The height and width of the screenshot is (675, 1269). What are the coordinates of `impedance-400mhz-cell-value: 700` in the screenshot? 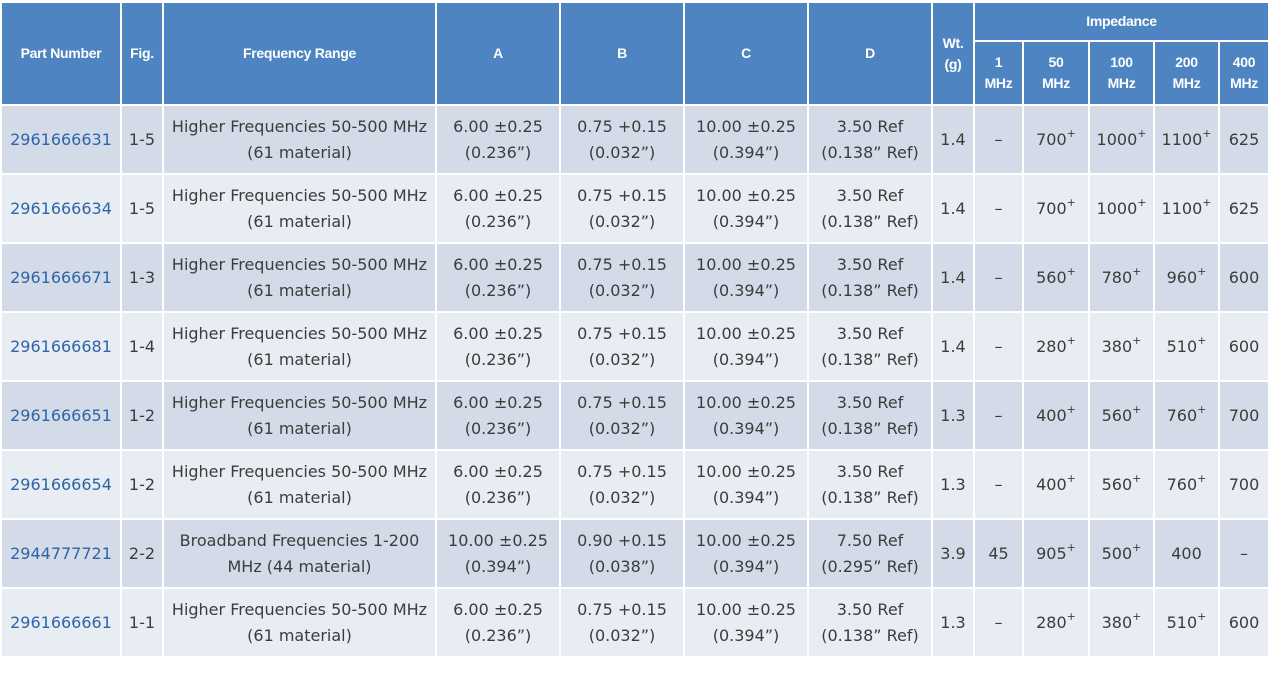 It's located at (1244, 415).